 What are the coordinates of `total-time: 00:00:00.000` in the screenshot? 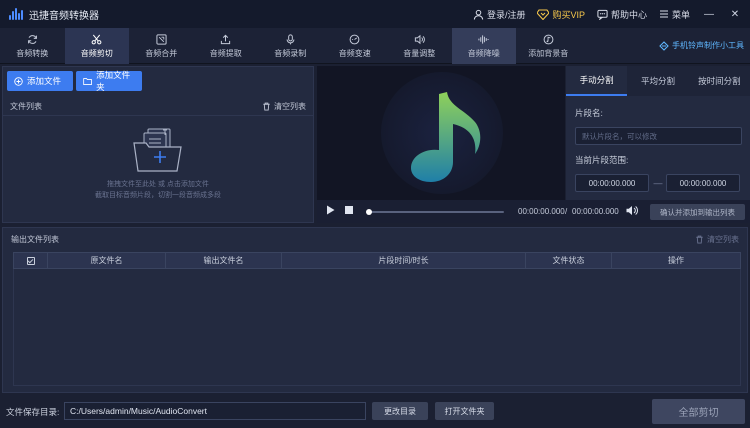 It's located at (595, 211).